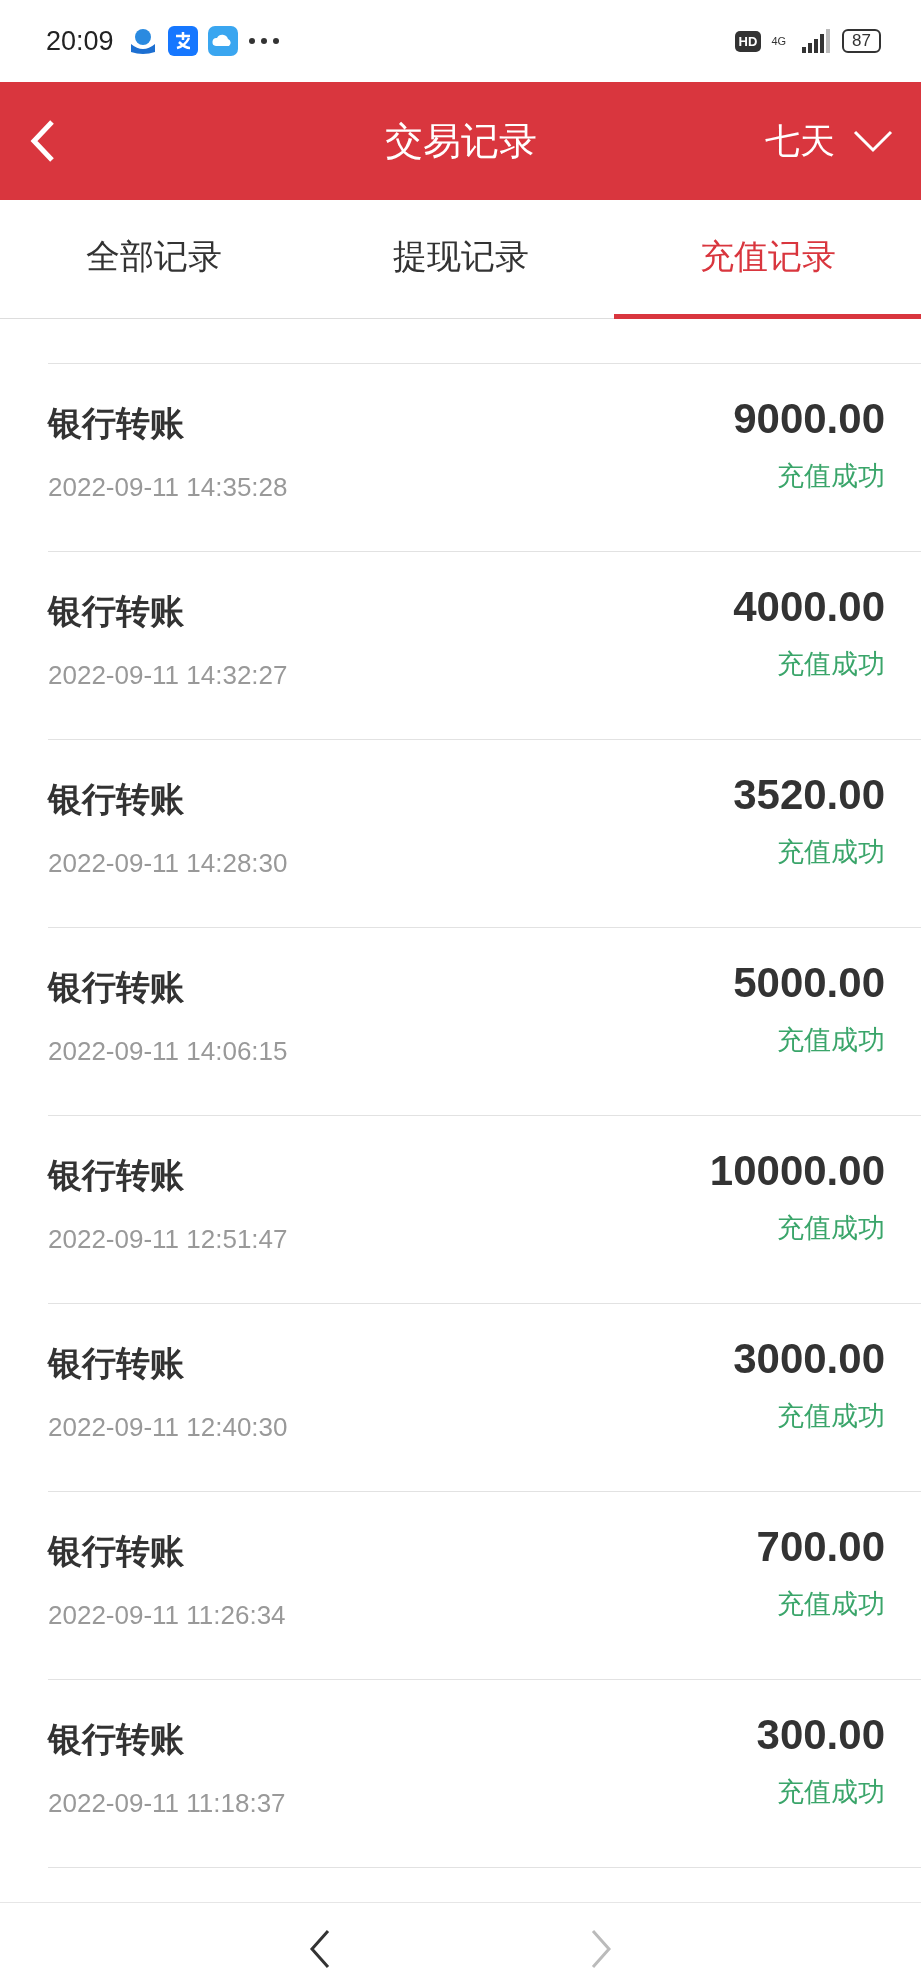  Describe the element at coordinates (809, 607) in the screenshot. I see `record-amount: 4000.00` at that location.